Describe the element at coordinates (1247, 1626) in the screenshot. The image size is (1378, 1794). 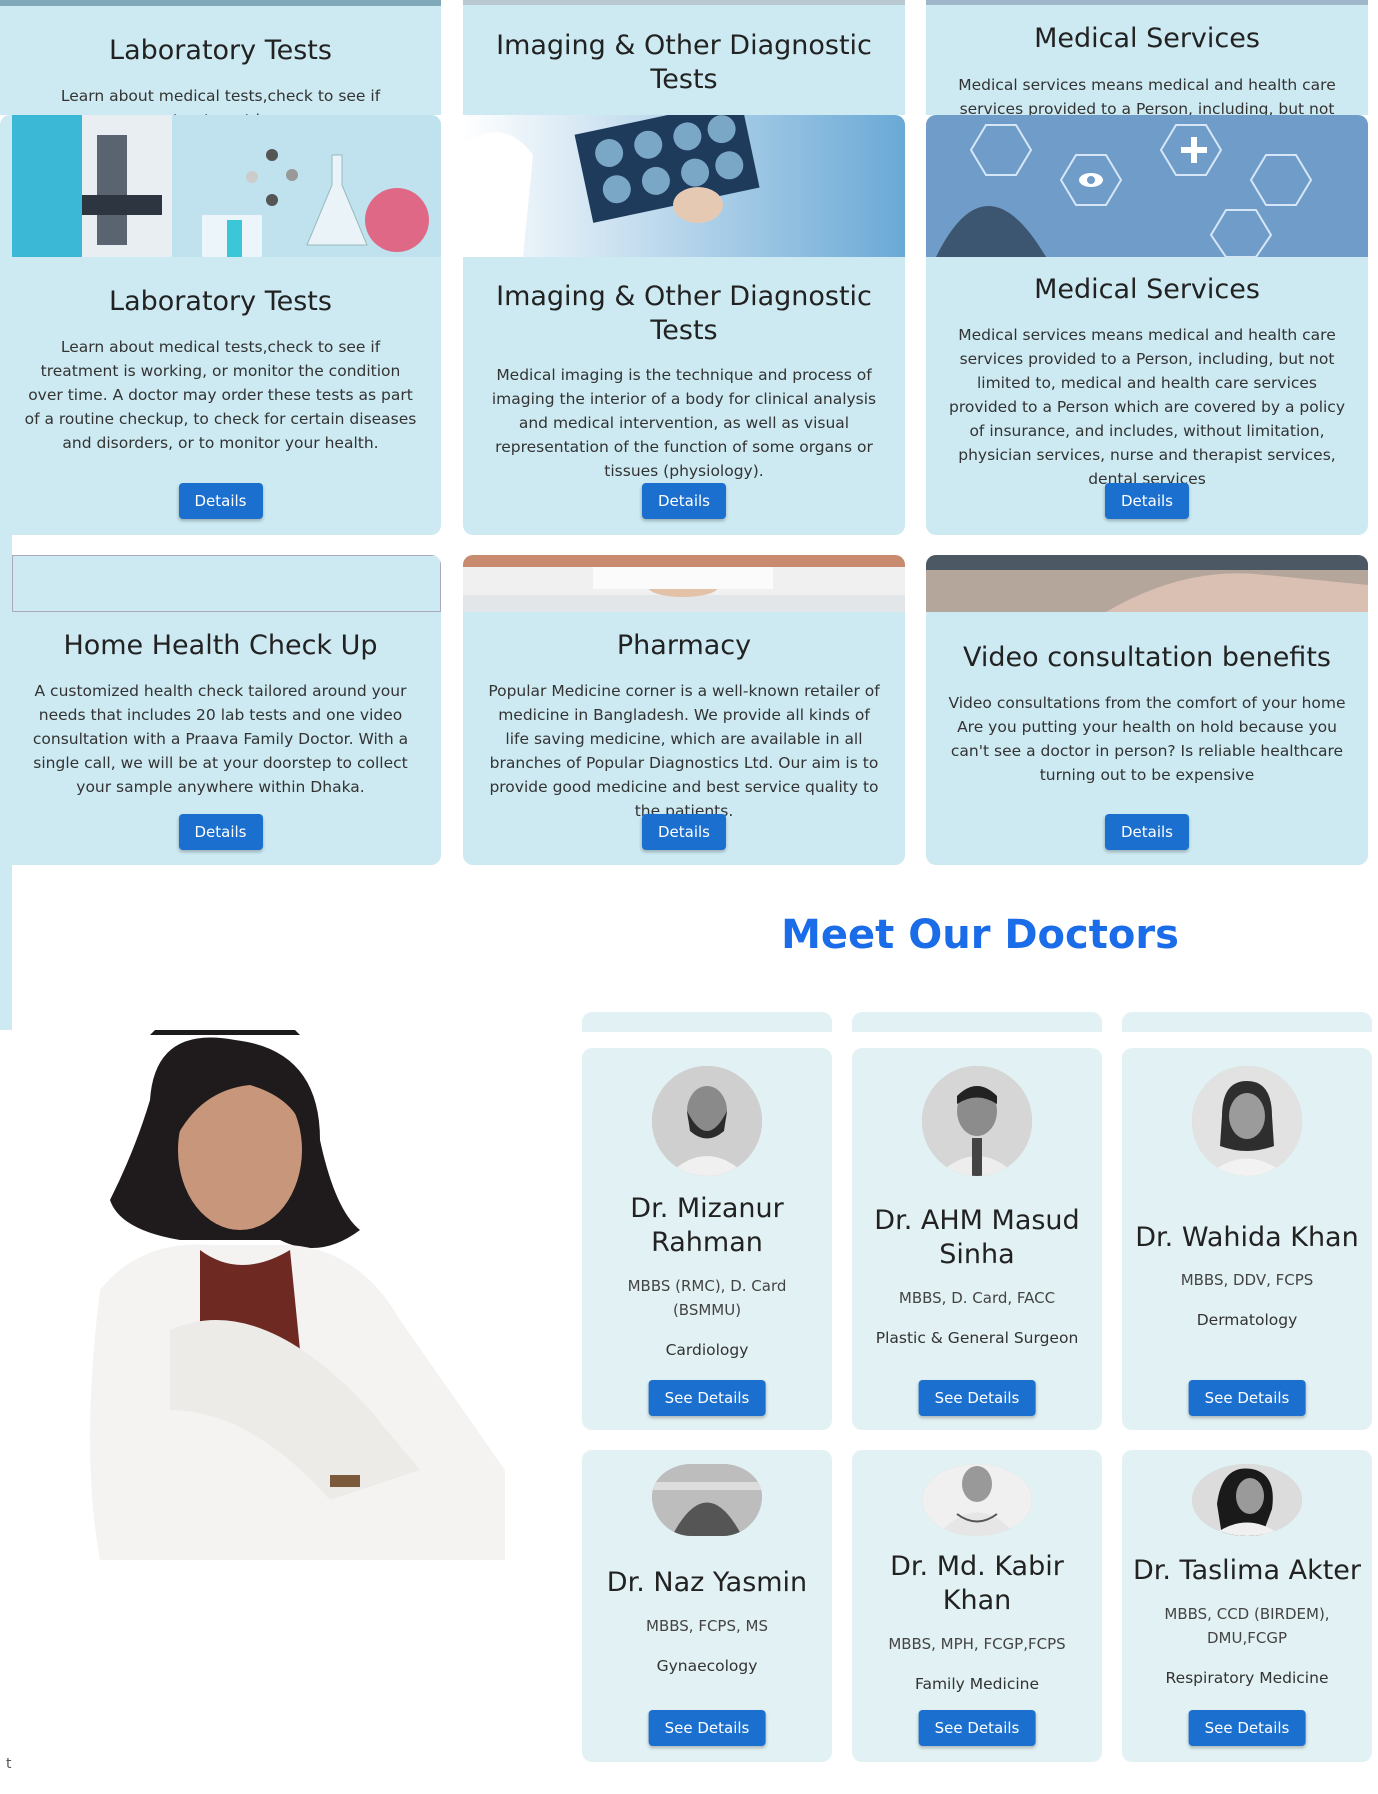
I see `doctor-degree: MBBS, CCD (BIRDEM), DMU,FCGP` at that location.